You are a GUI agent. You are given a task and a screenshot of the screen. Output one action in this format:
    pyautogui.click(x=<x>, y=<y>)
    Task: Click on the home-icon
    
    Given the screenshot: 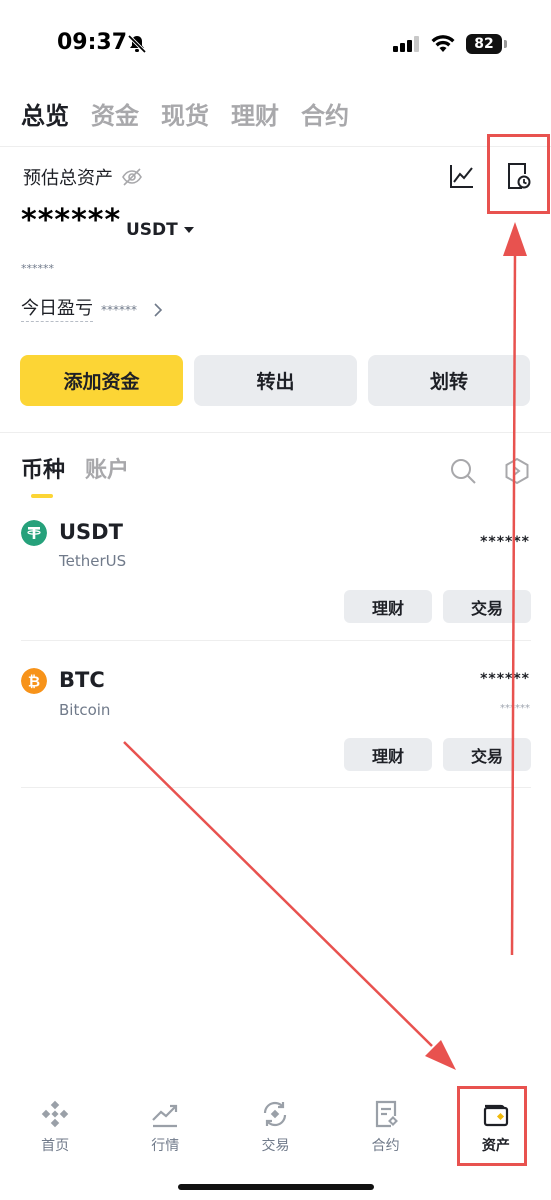 What is the action you would take?
    pyautogui.click(x=55, y=1114)
    